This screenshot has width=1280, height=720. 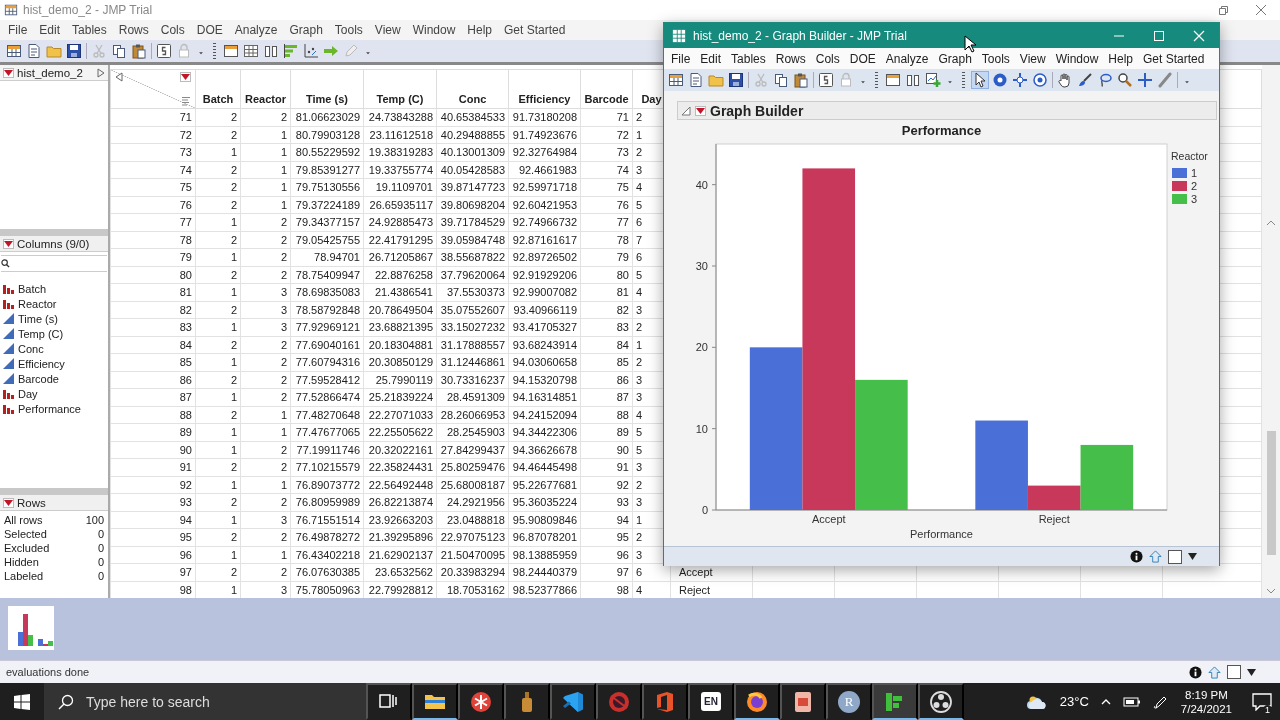 What do you see at coordinates (1261, 10) in the screenshot?
I see `close-icon` at bounding box center [1261, 10].